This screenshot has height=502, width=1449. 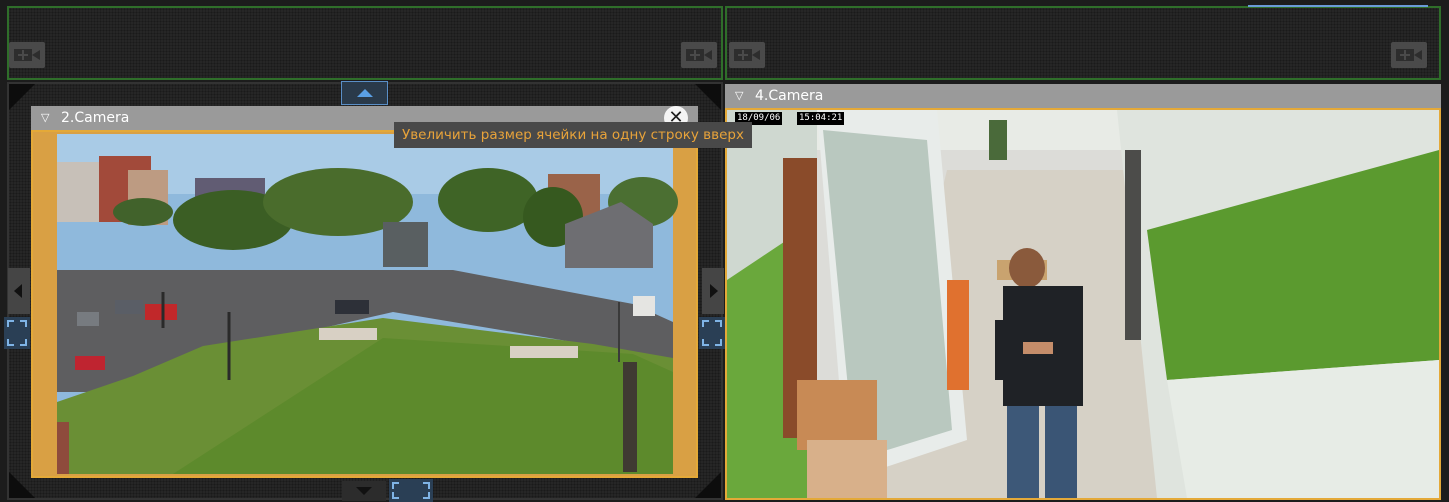 What do you see at coordinates (1083, 43) in the screenshot?
I see `empty-slot-top-right` at bounding box center [1083, 43].